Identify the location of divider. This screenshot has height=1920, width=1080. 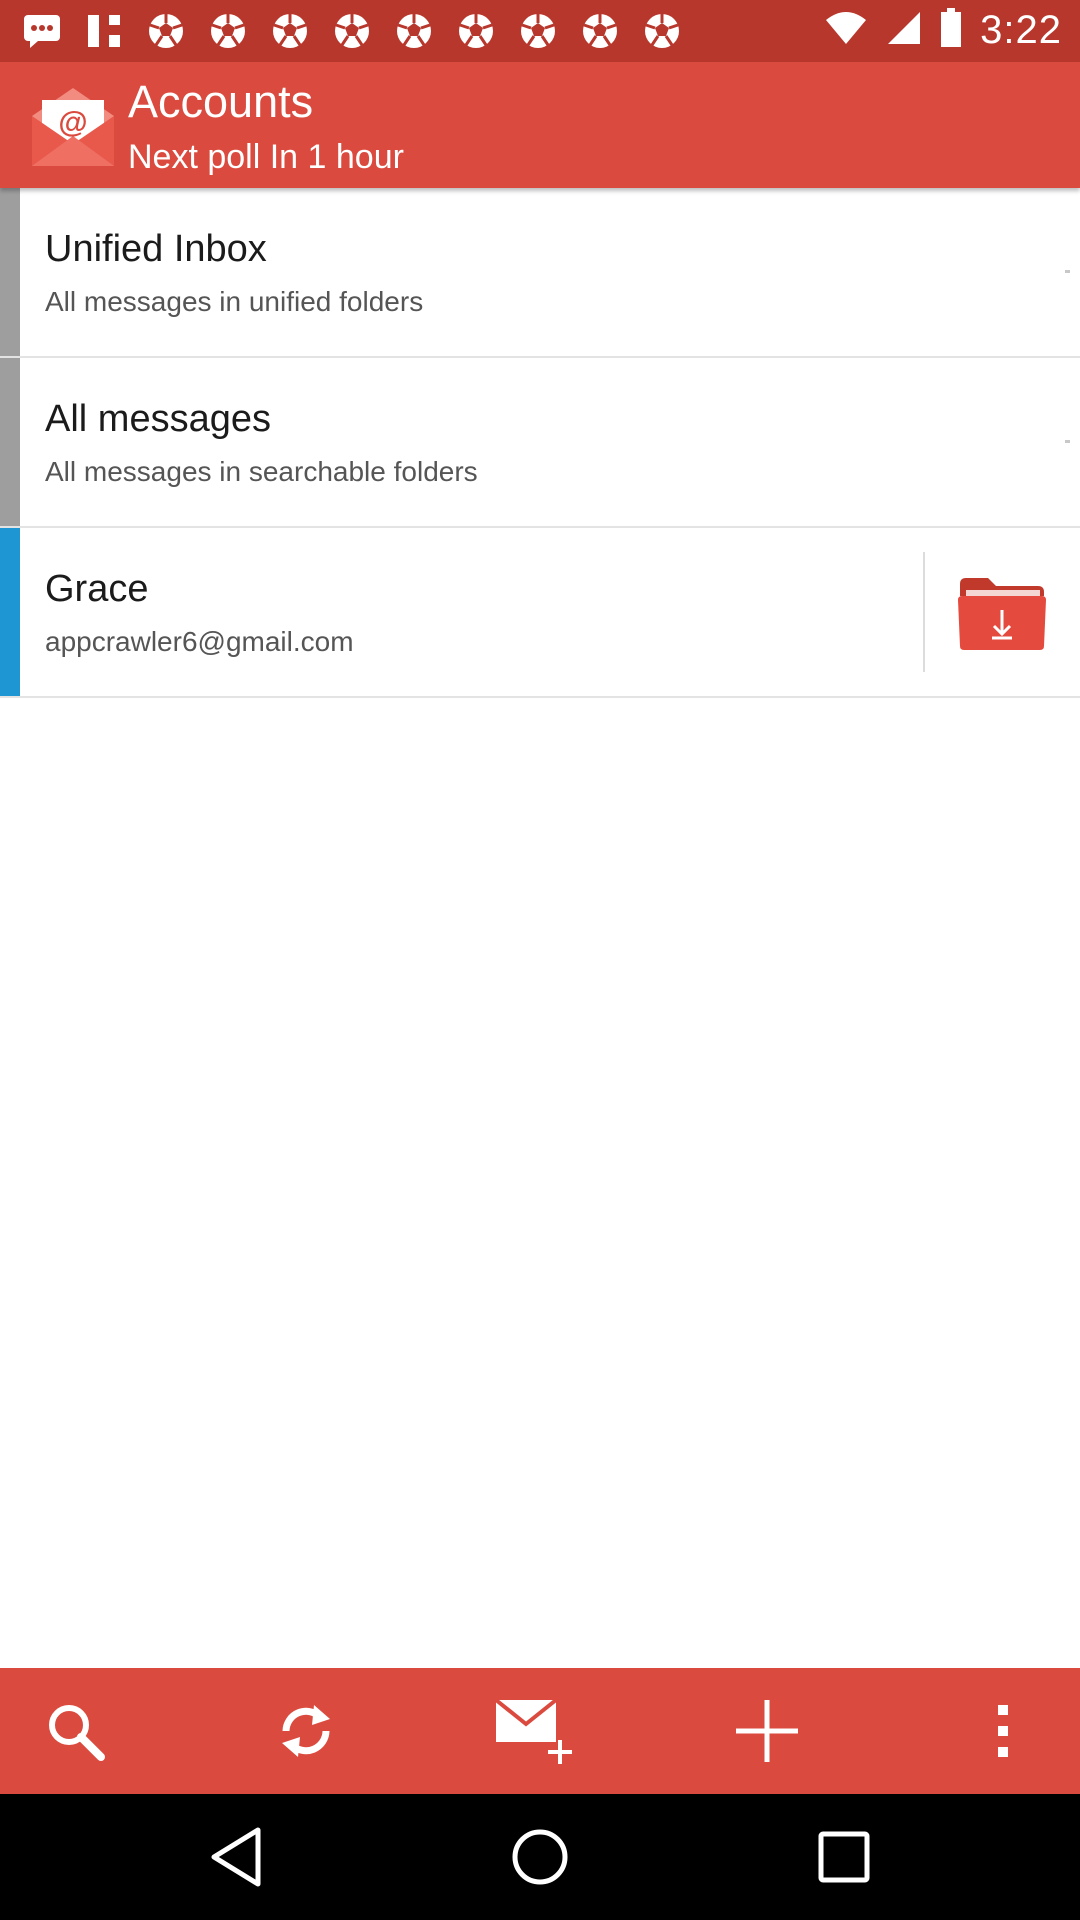
(924, 612).